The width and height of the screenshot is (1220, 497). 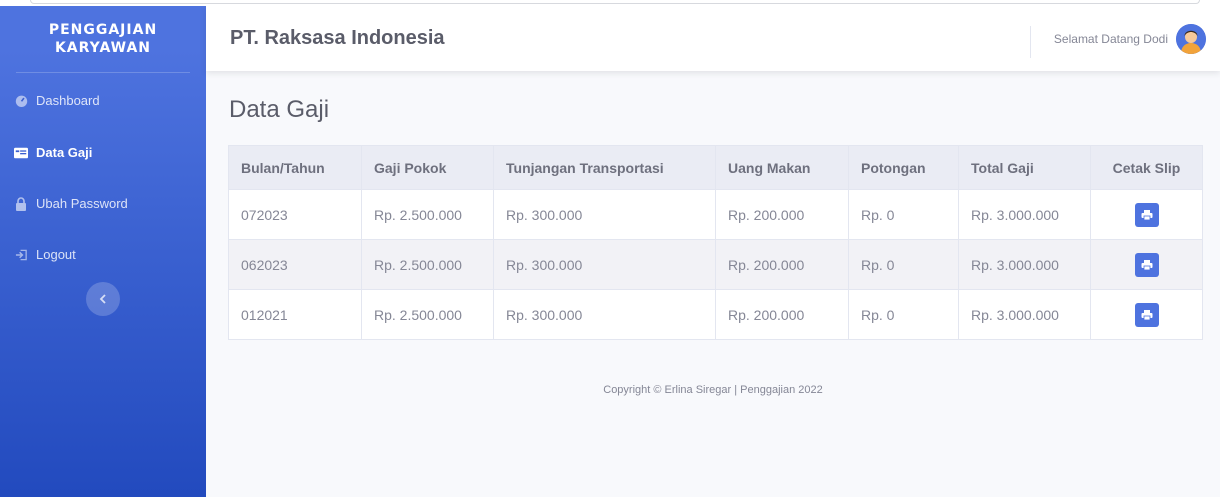 I want to click on company-name: PT. Raksasa Indonesia, so click(x=337, y=38).